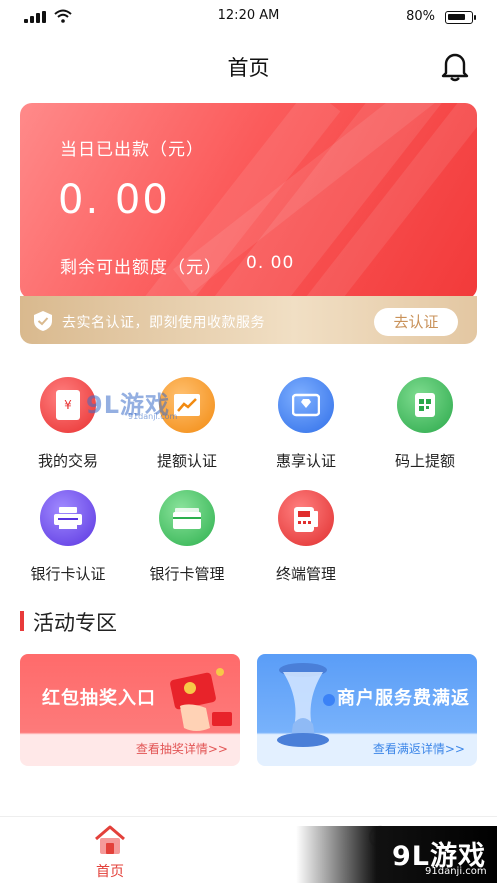 The image size is (497, 883). I want to click on verify-button: 去认证, so click(416, 322).